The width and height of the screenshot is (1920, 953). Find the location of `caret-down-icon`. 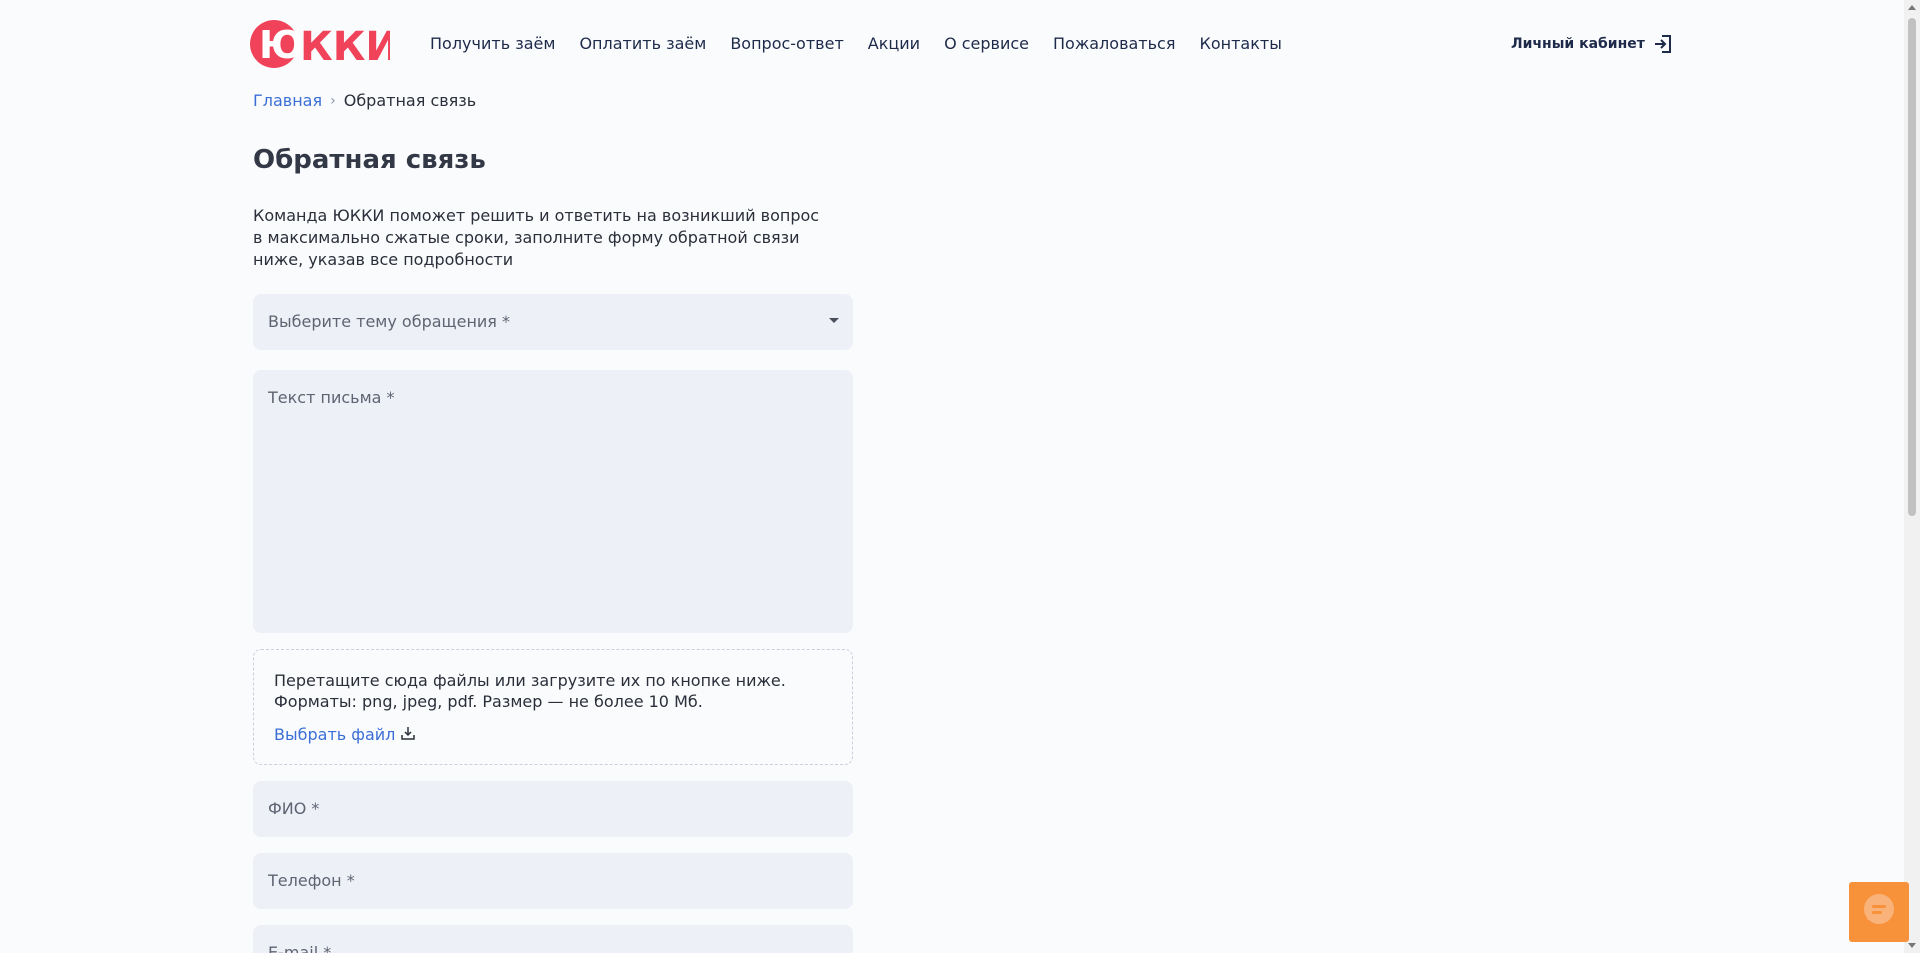

caret-down-icon is located at coordinates (834, 320).